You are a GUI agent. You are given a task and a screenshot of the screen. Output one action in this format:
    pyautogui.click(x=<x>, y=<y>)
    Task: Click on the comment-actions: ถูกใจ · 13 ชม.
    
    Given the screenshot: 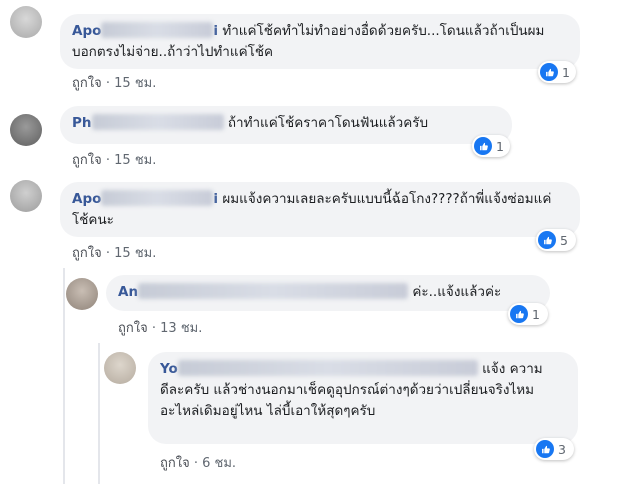 What is the action you would take?
    pyautogui.click(x=160, y=328)
    